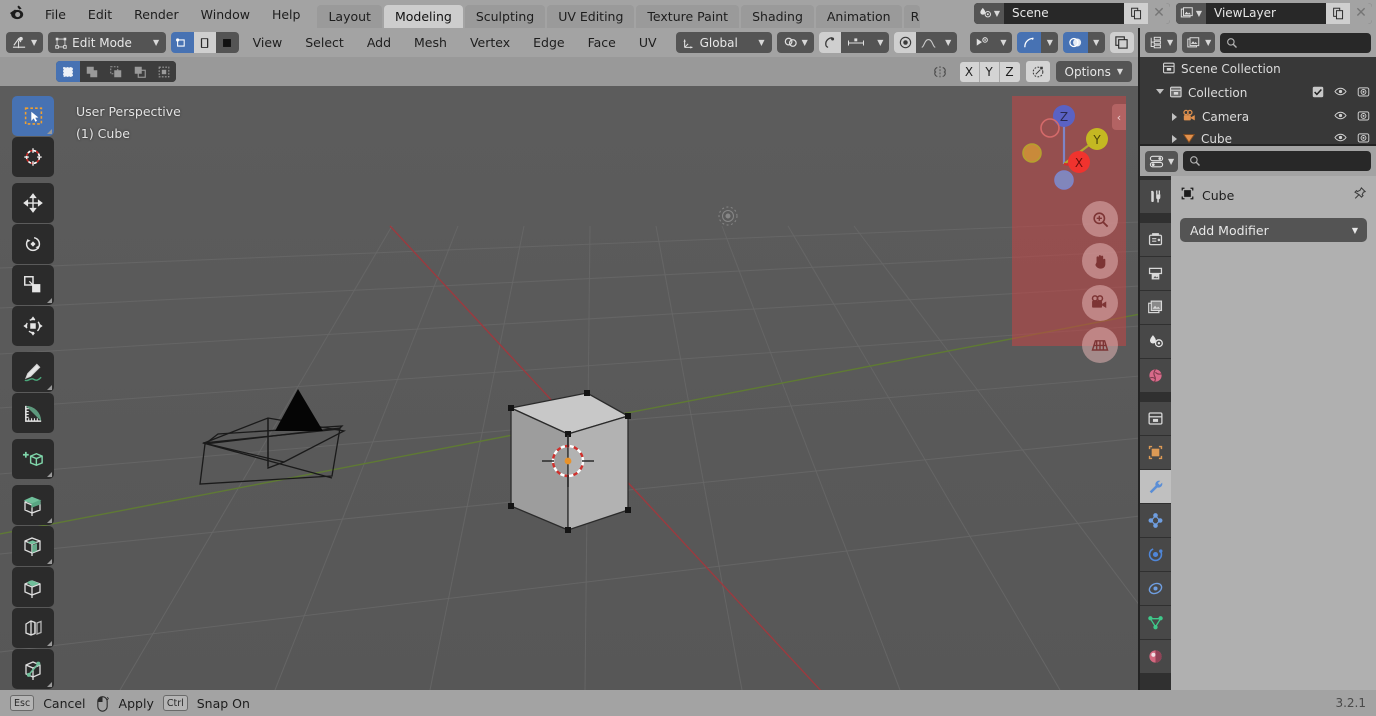  I want to click on outliner-display-mode-button: ▼, so click(1161, 42).